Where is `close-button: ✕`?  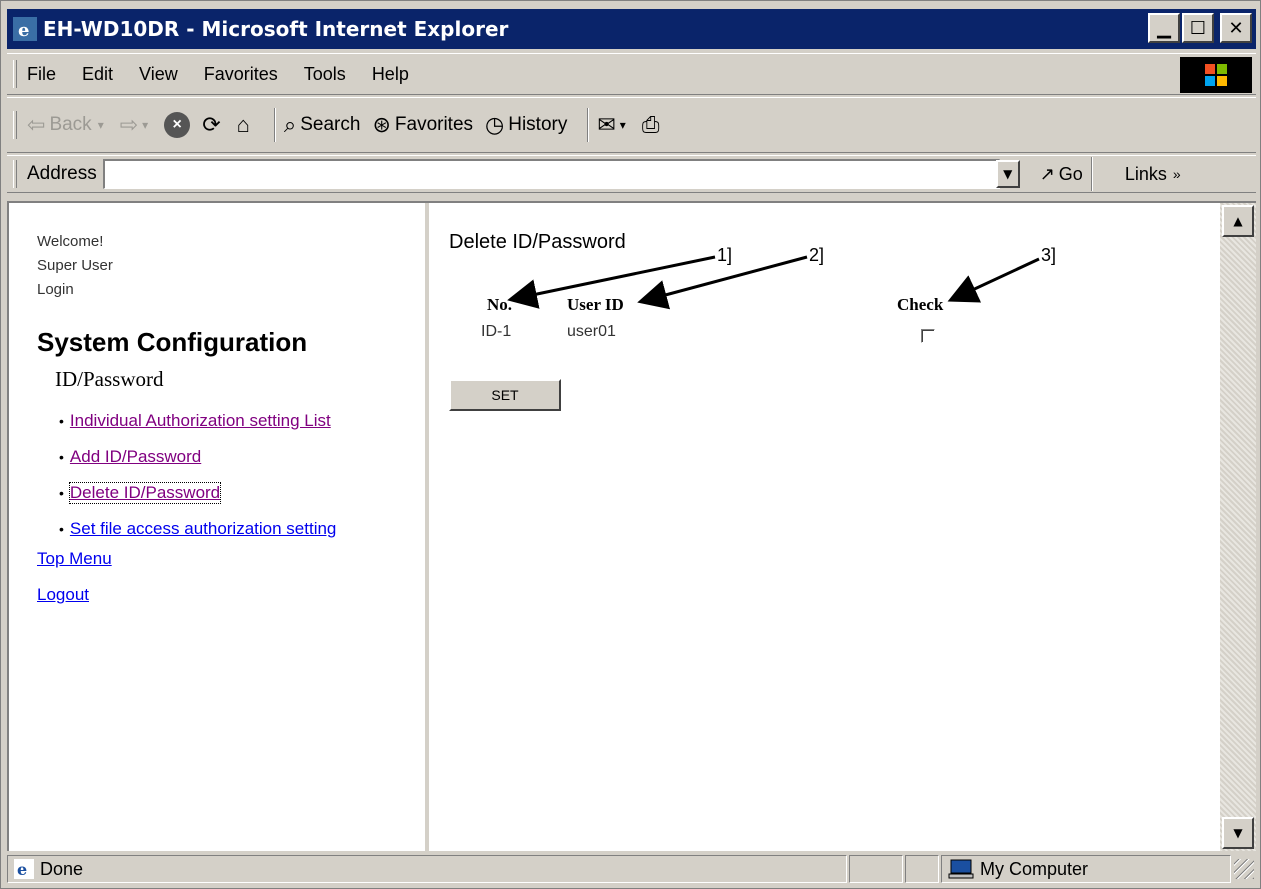 close-button: ✕ is located at coordinates (1236, 28).